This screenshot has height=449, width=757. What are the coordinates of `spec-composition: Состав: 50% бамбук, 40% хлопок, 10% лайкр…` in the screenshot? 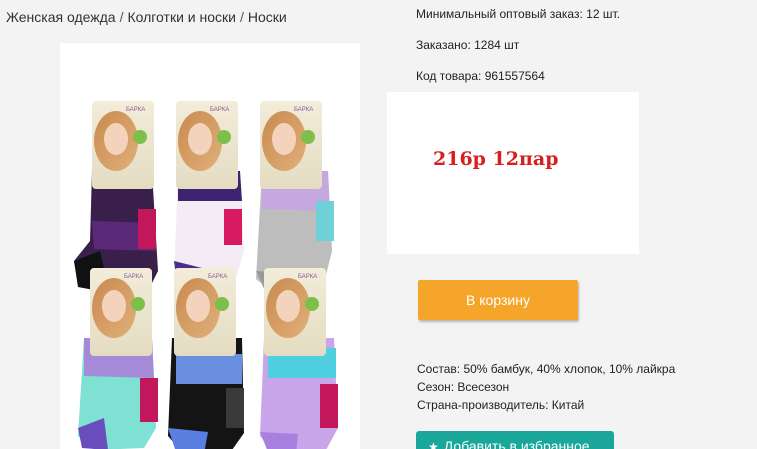 It's located at (546, 369).